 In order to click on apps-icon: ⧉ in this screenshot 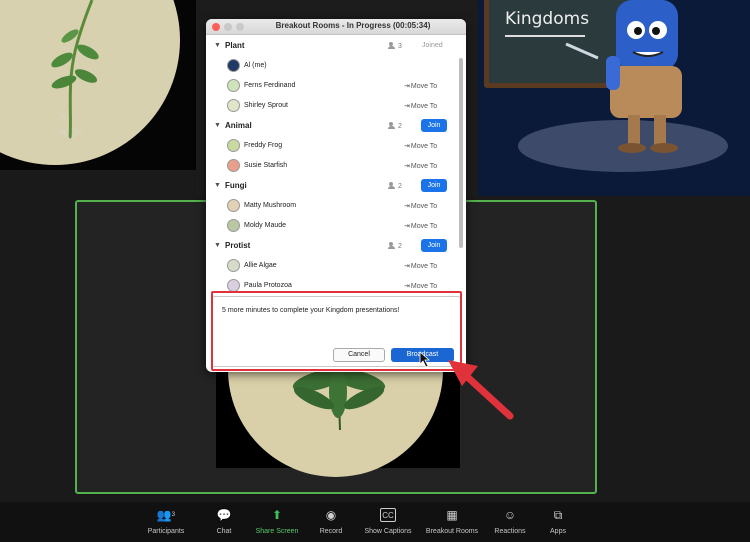, I will do `click(558, 515)`.